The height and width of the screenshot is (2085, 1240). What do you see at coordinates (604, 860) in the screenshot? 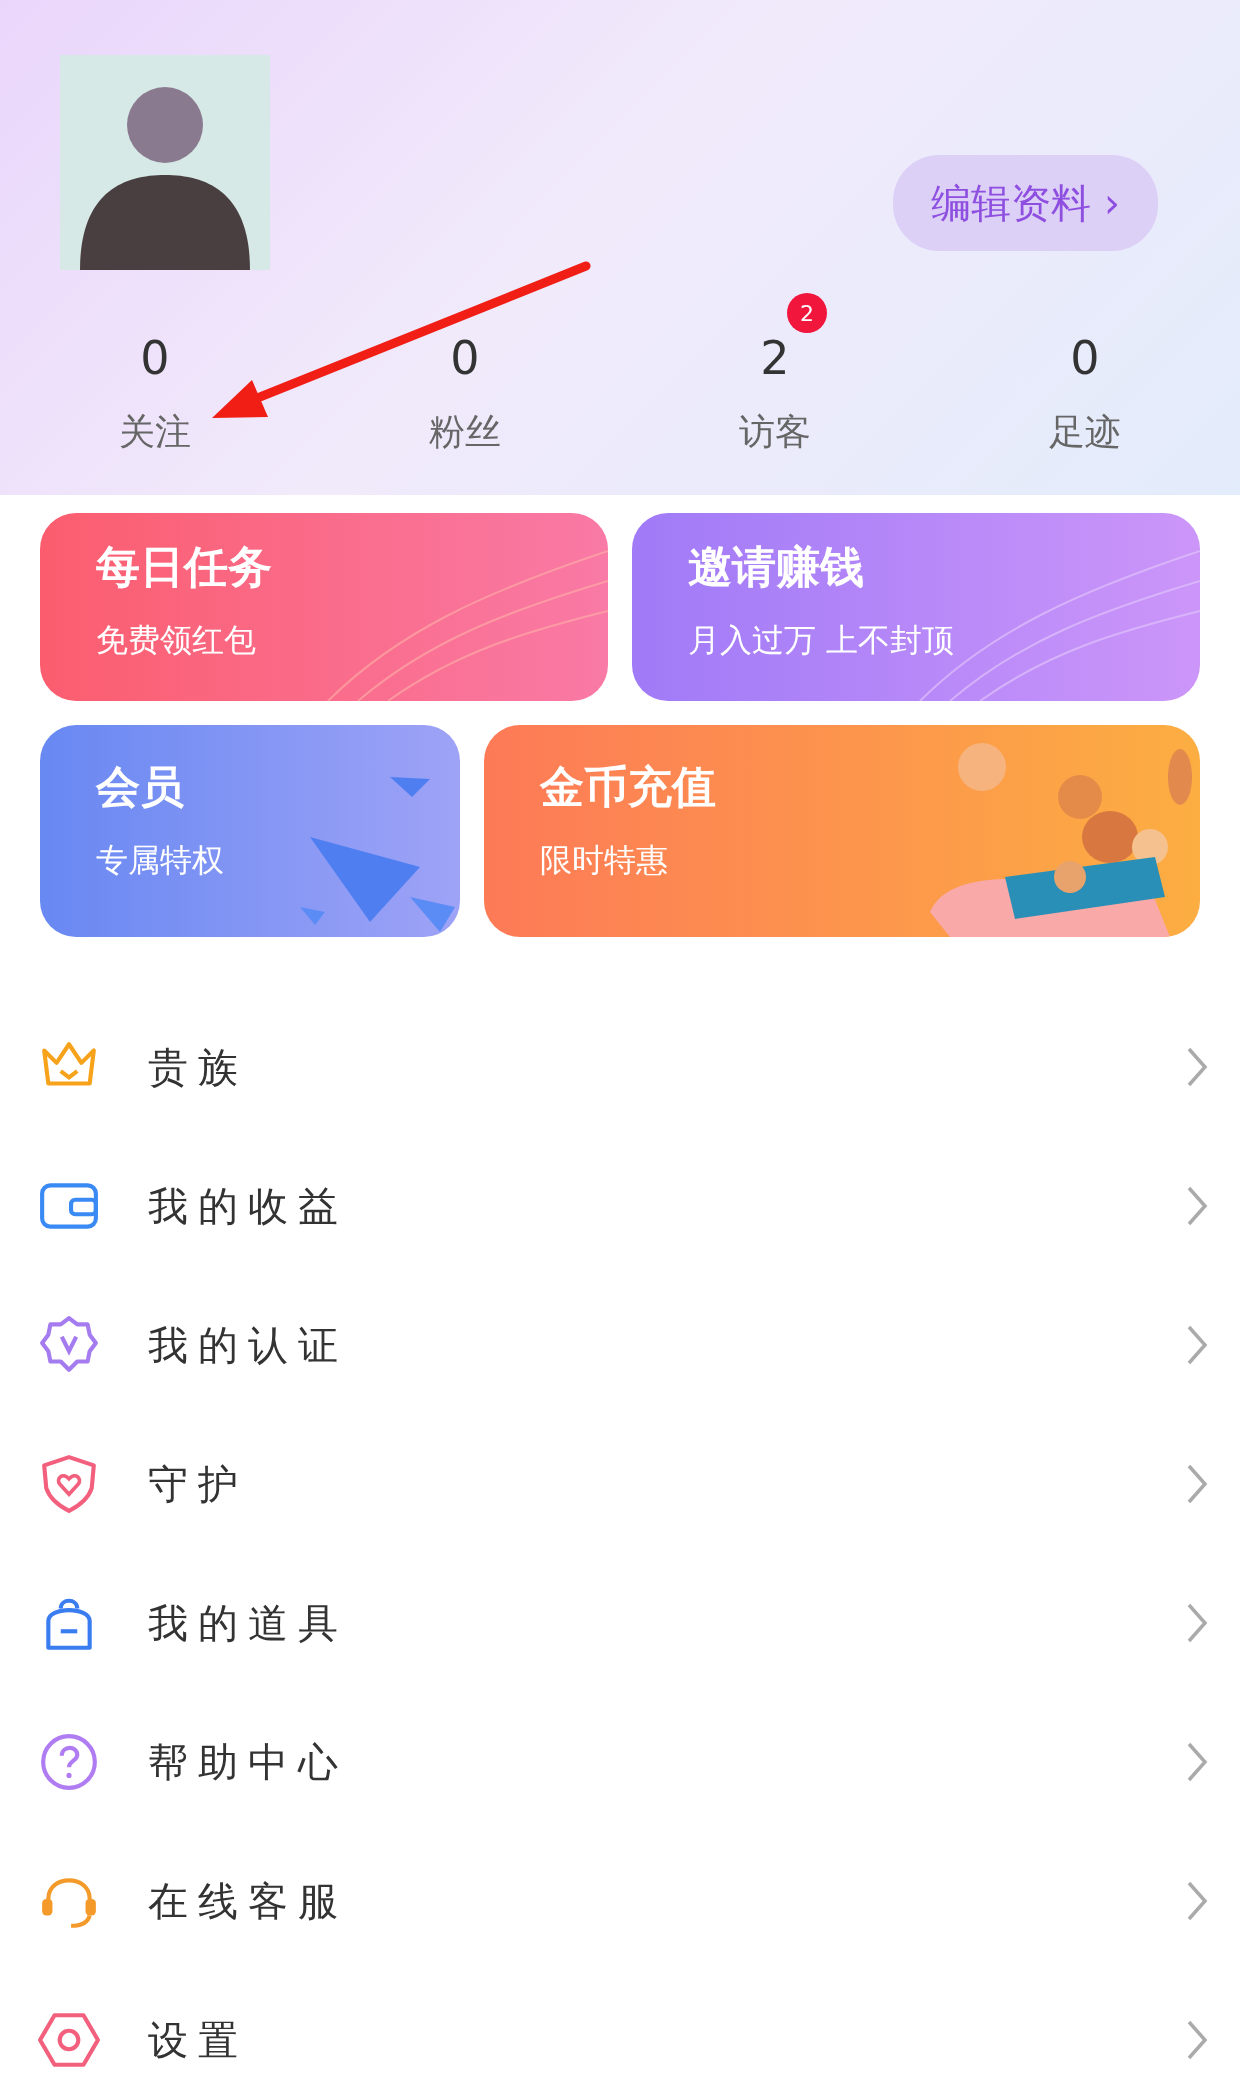
I see `card-subtitle: 限时特惠` at bounding box center [604, 860].